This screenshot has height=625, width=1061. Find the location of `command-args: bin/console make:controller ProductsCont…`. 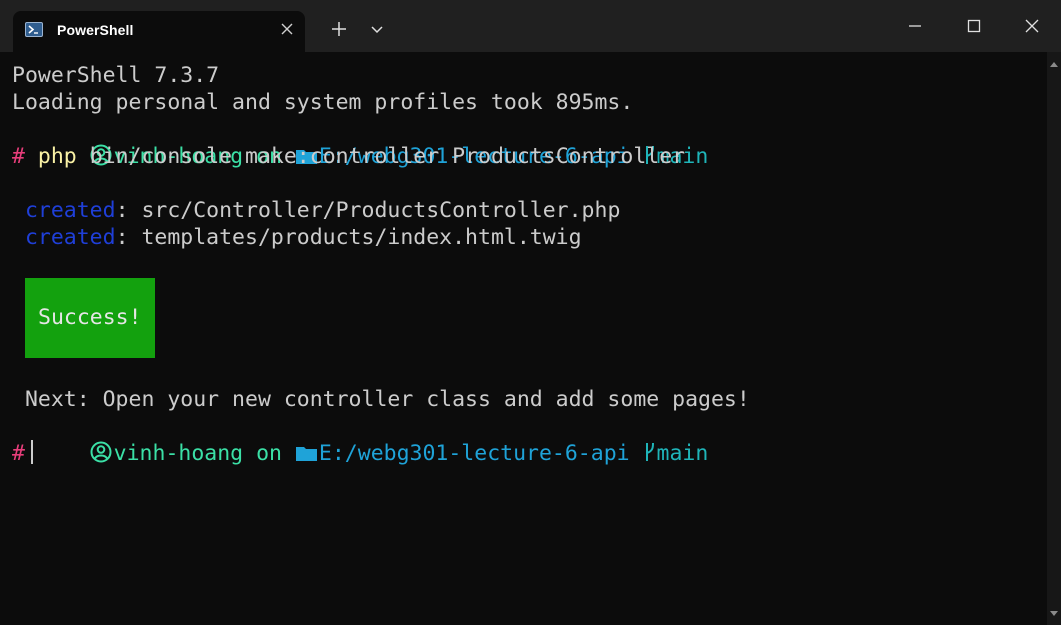

command-args: bin/console make:controller ProductsCont… is located at coordinates (387, 156).